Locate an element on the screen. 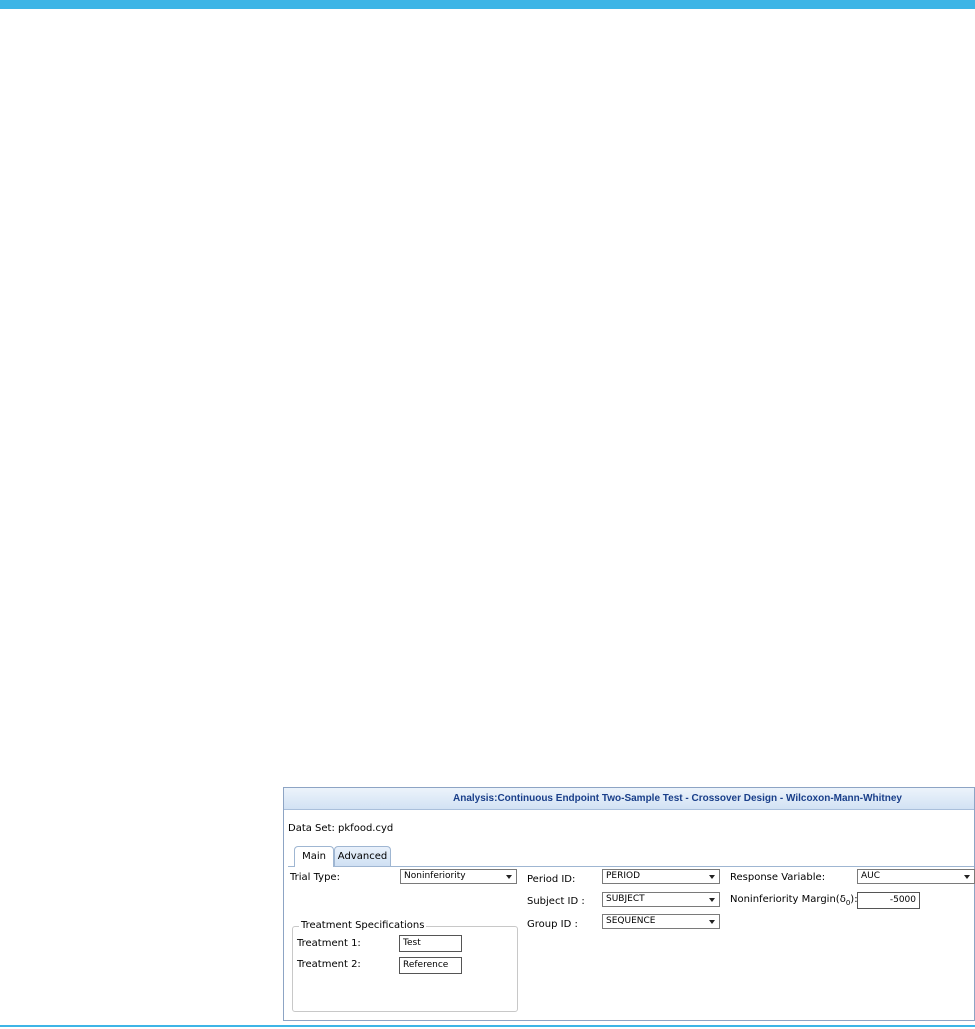 This screenshot has height=1029, width=975. group-id-select: SEQUENCE is located at coordinates (661, 921).